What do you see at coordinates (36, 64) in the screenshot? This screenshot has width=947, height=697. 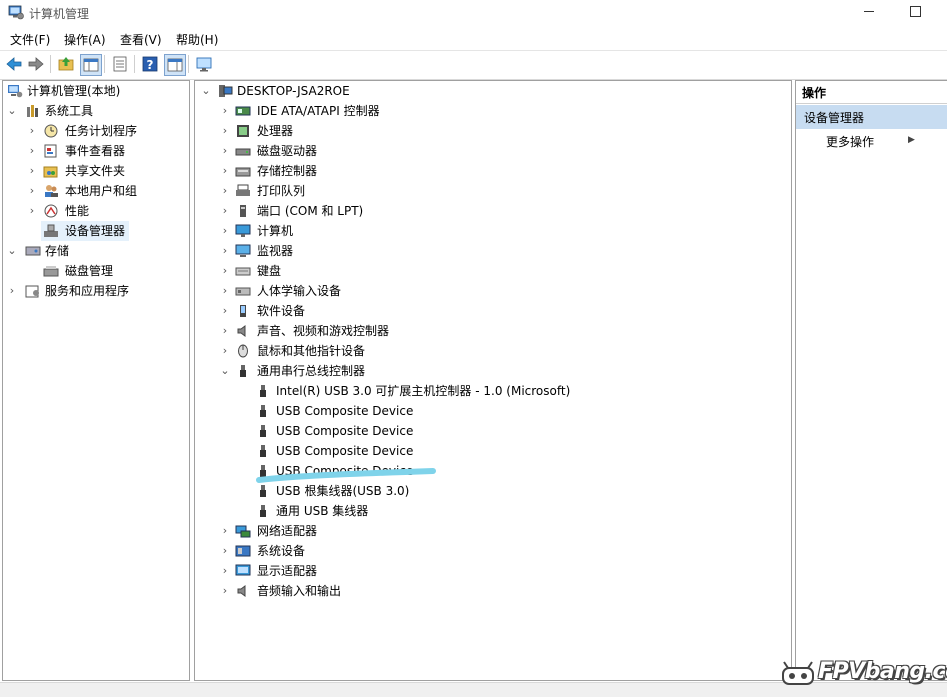 I see `forward-arrow-icon` at bounding box center [36, 64].